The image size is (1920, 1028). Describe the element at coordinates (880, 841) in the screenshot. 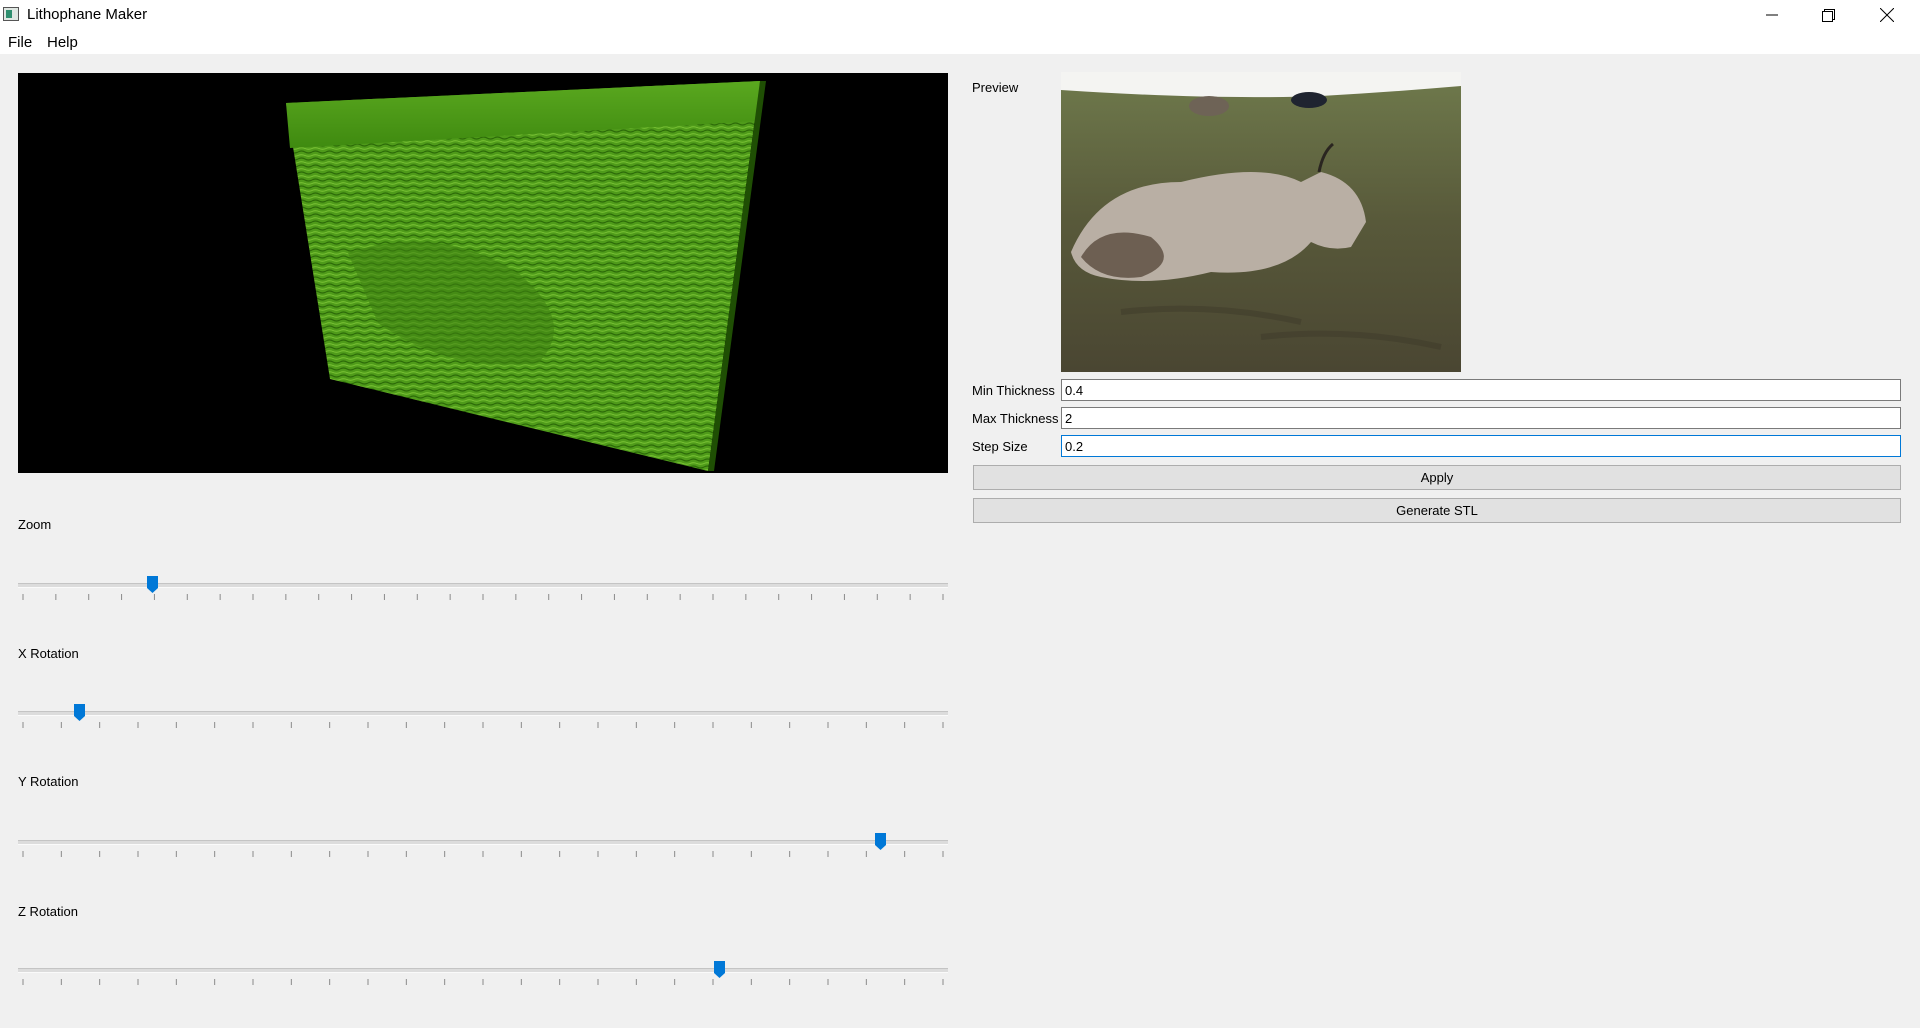

I see `y-rotation-slider-handle` at that location.